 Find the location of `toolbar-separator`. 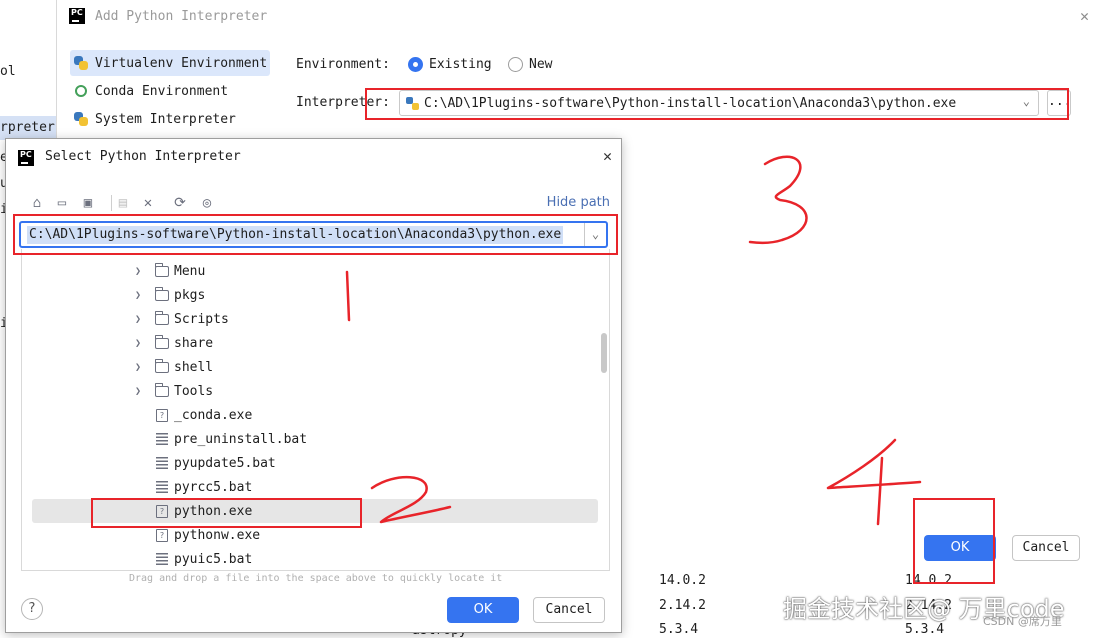

toolbar-separator is located at coordinates (111, 203).